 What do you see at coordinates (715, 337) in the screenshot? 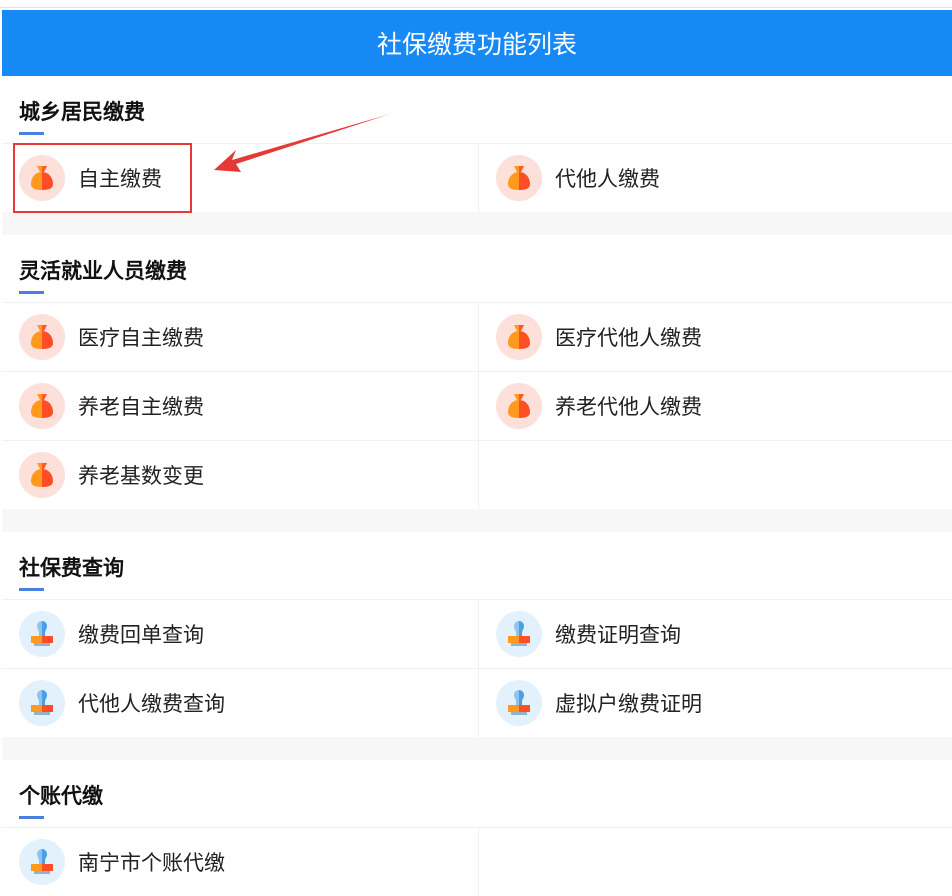
I see `function-item: 医疗代他人缴费` at bounding box center [715, 337].